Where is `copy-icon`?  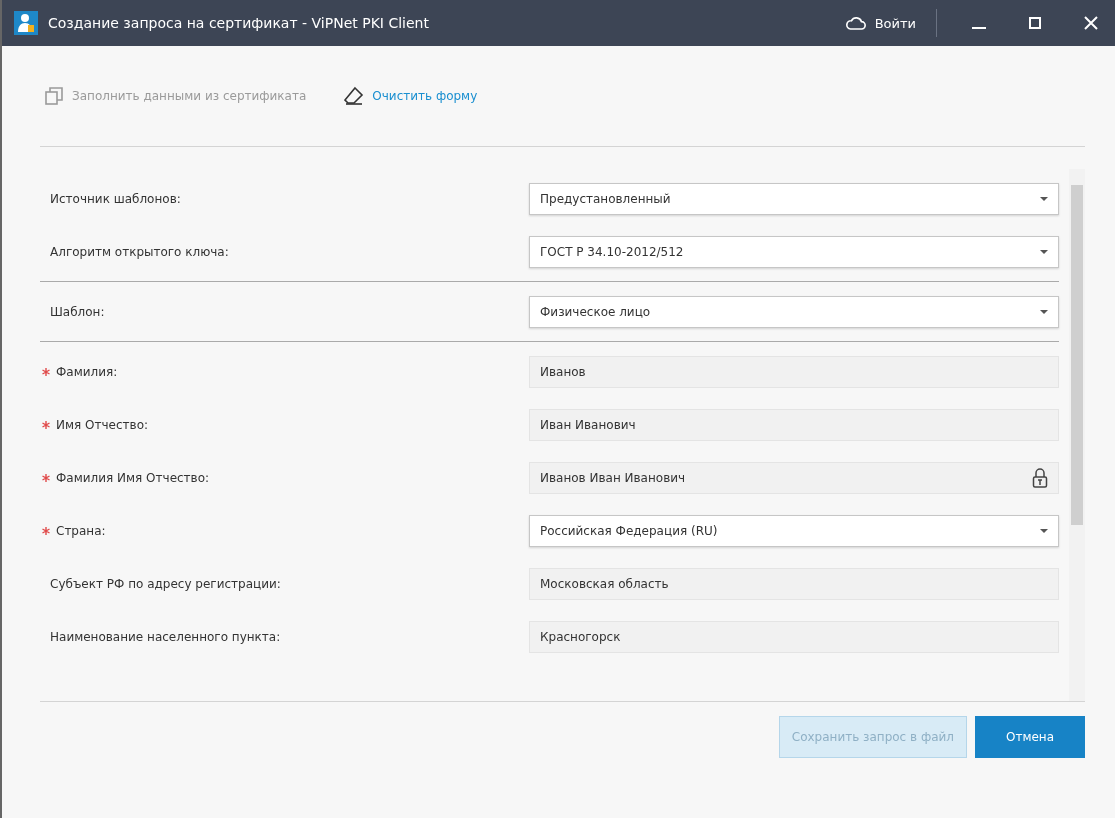
copy-icon is located at coordinates (54, 96).